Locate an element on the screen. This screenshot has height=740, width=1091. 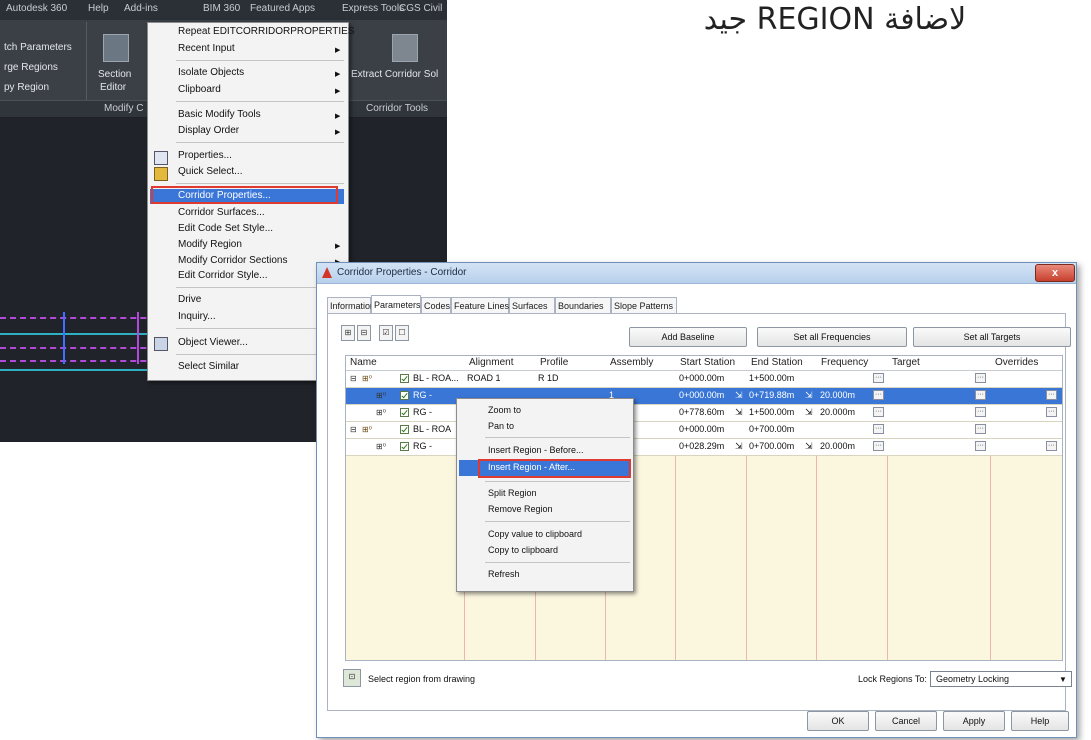
menu-item-zoom-to: Zoom to is located at coordinates (504, 410).